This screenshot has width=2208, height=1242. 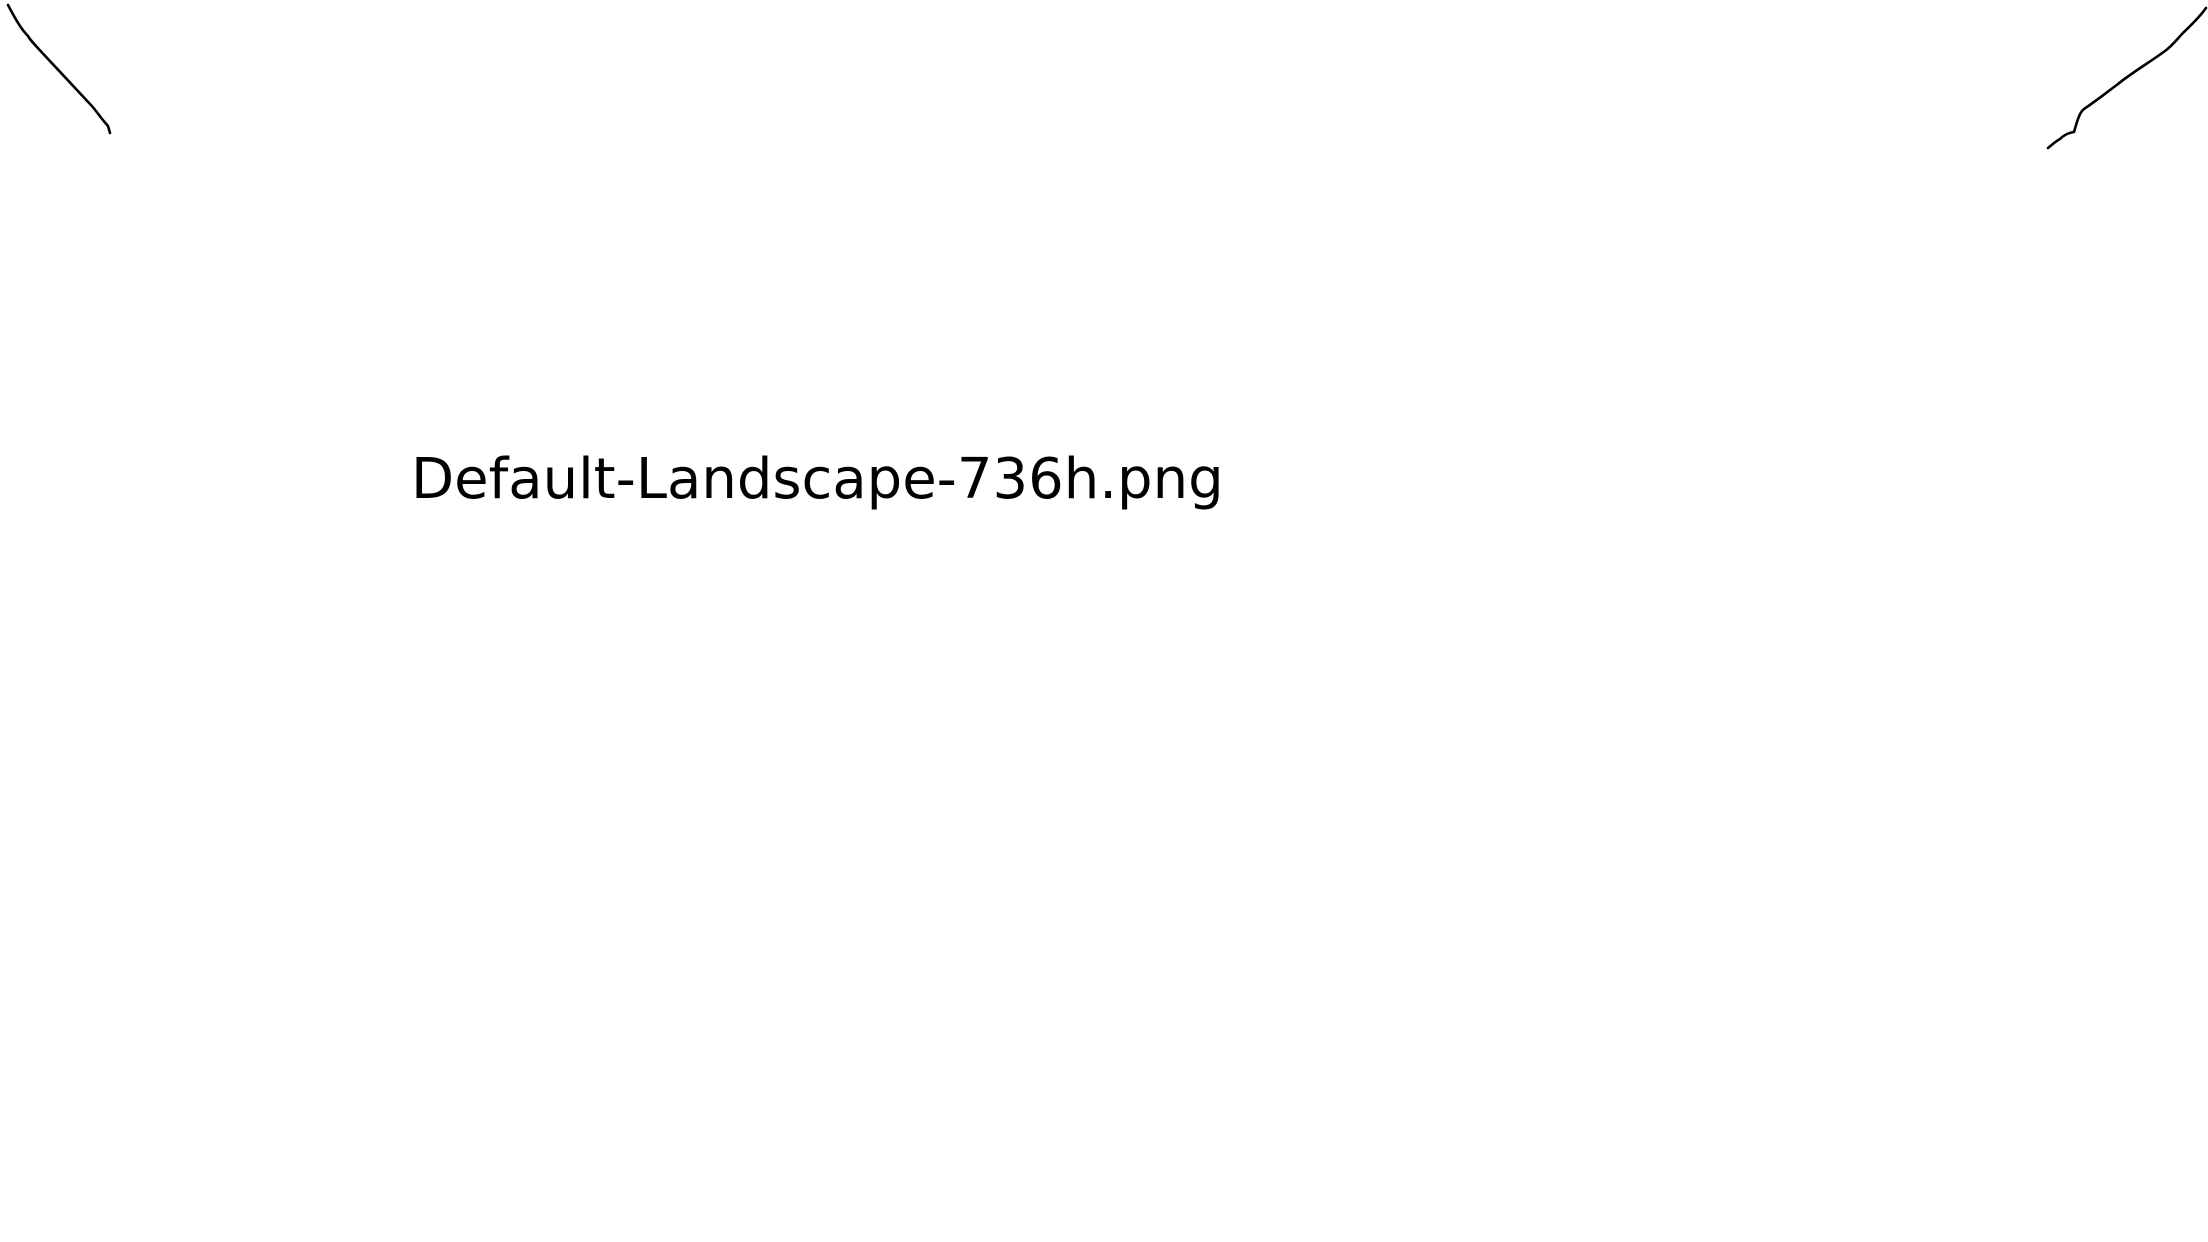 What do you see at coordinates (2127, 78) in the screenshot?
I see `top-right-stroke` at bounding box center [2127, 78].